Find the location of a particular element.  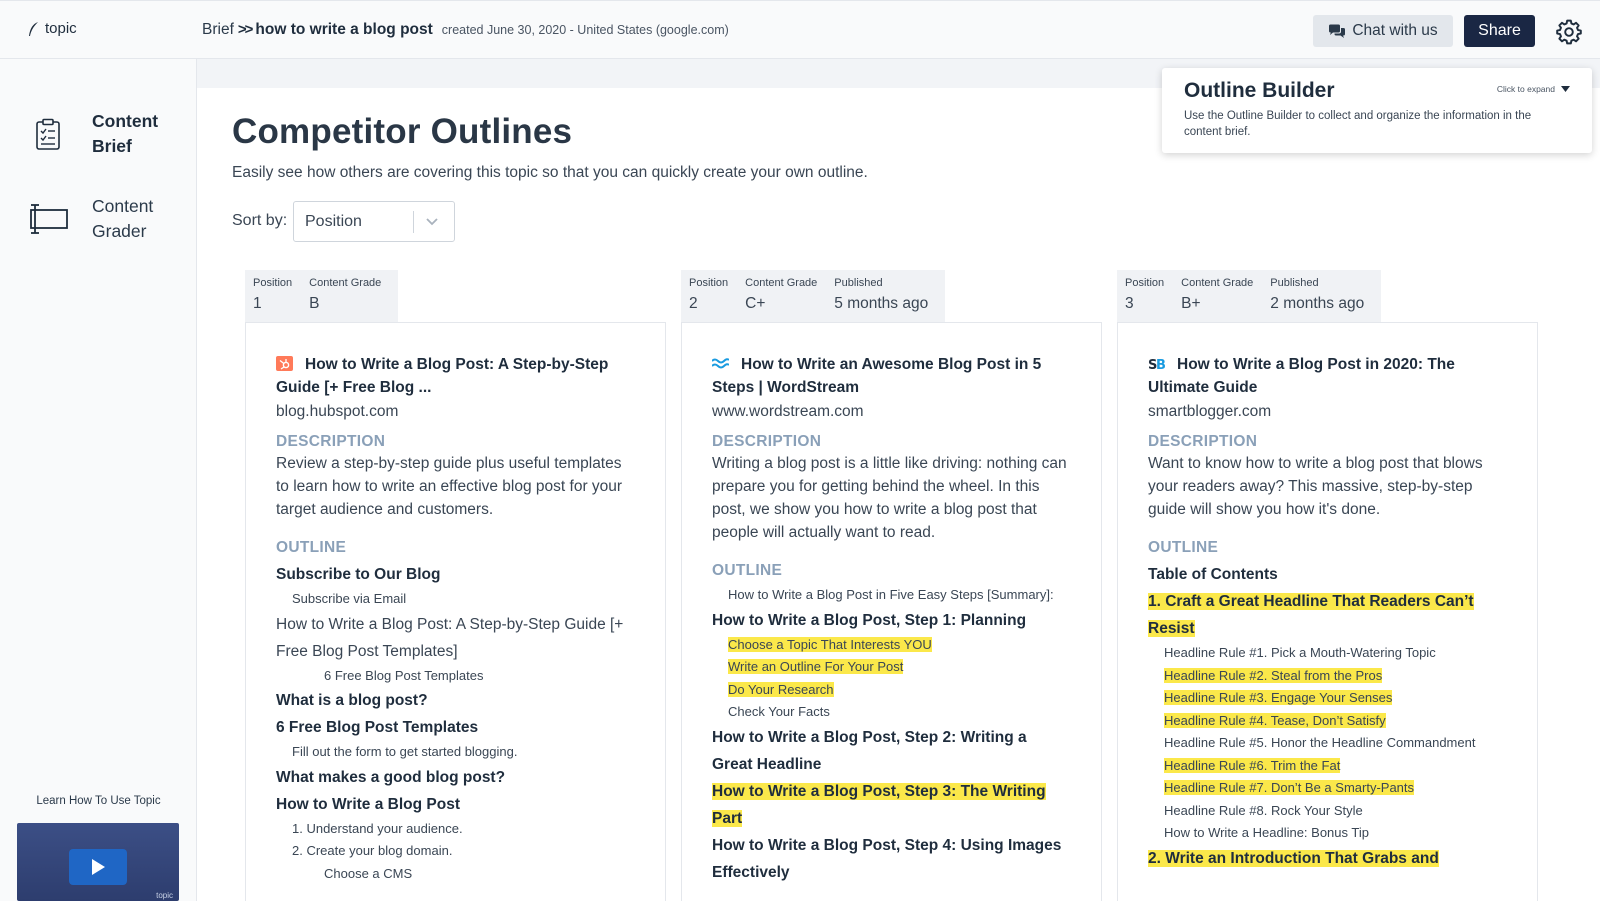

expand-label: Click to expand is located at coordinates (1525, 89).